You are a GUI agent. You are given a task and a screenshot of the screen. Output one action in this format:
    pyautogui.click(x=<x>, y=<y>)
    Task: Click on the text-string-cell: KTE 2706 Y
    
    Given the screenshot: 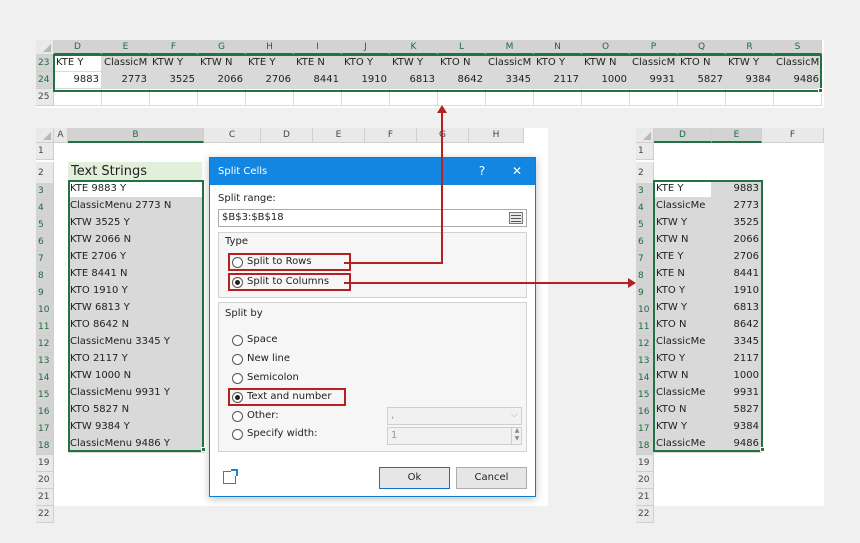 What is the action you would take?
    pyautogui.click(x=136, y=257)
    